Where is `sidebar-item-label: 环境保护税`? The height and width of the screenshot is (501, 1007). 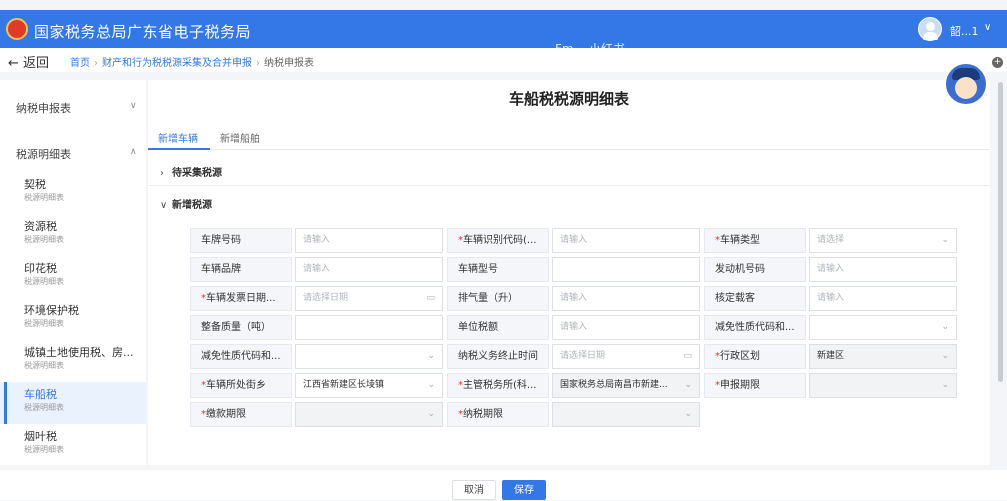 sidebar-item-label: 环境保护税 is located at coordinates (51, 310).